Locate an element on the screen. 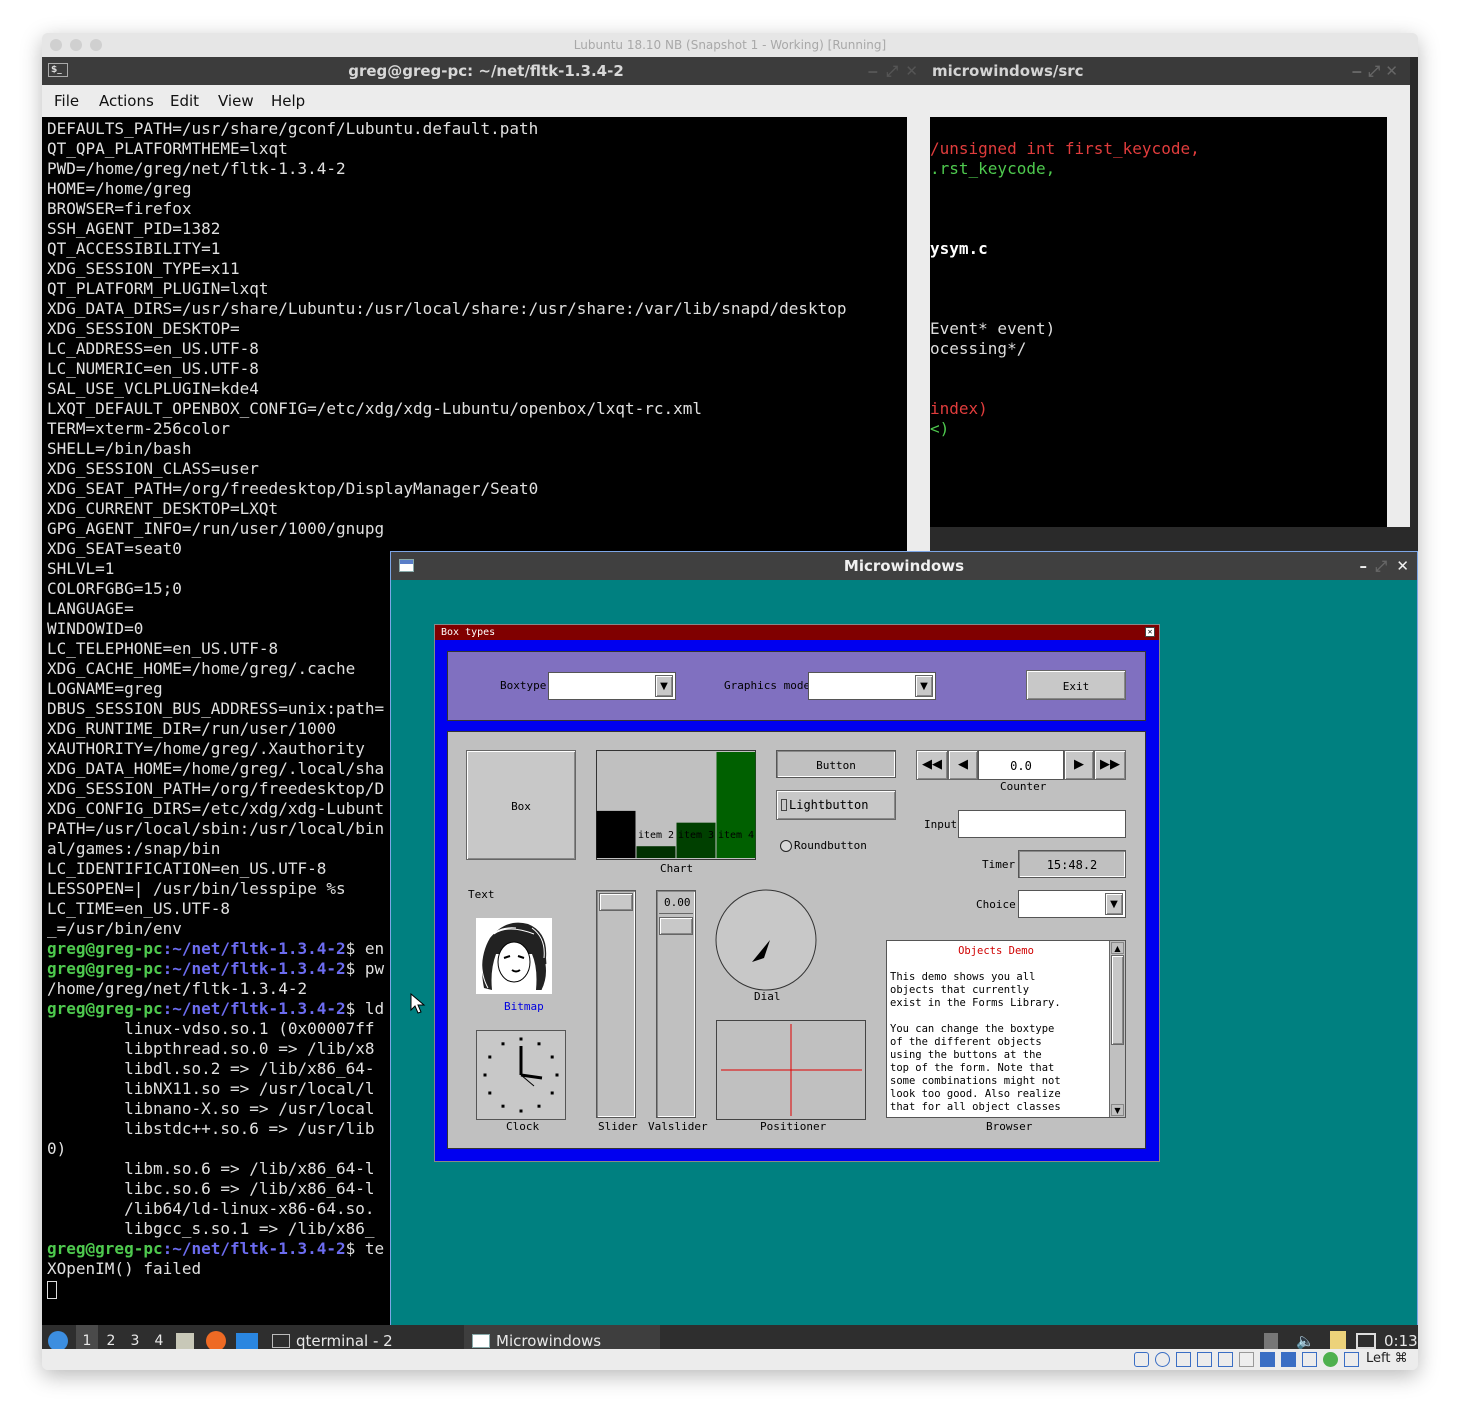  boxtype-label: Boxtype is located at coordinates (523, 685).